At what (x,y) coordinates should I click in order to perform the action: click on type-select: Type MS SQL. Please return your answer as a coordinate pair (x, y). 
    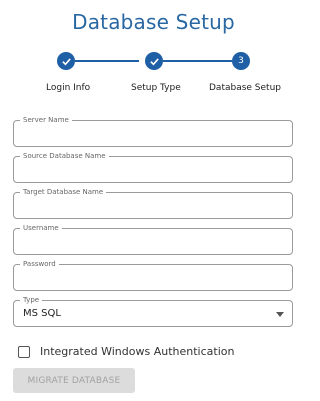
    Looking at the image, I should click on (153, 311).